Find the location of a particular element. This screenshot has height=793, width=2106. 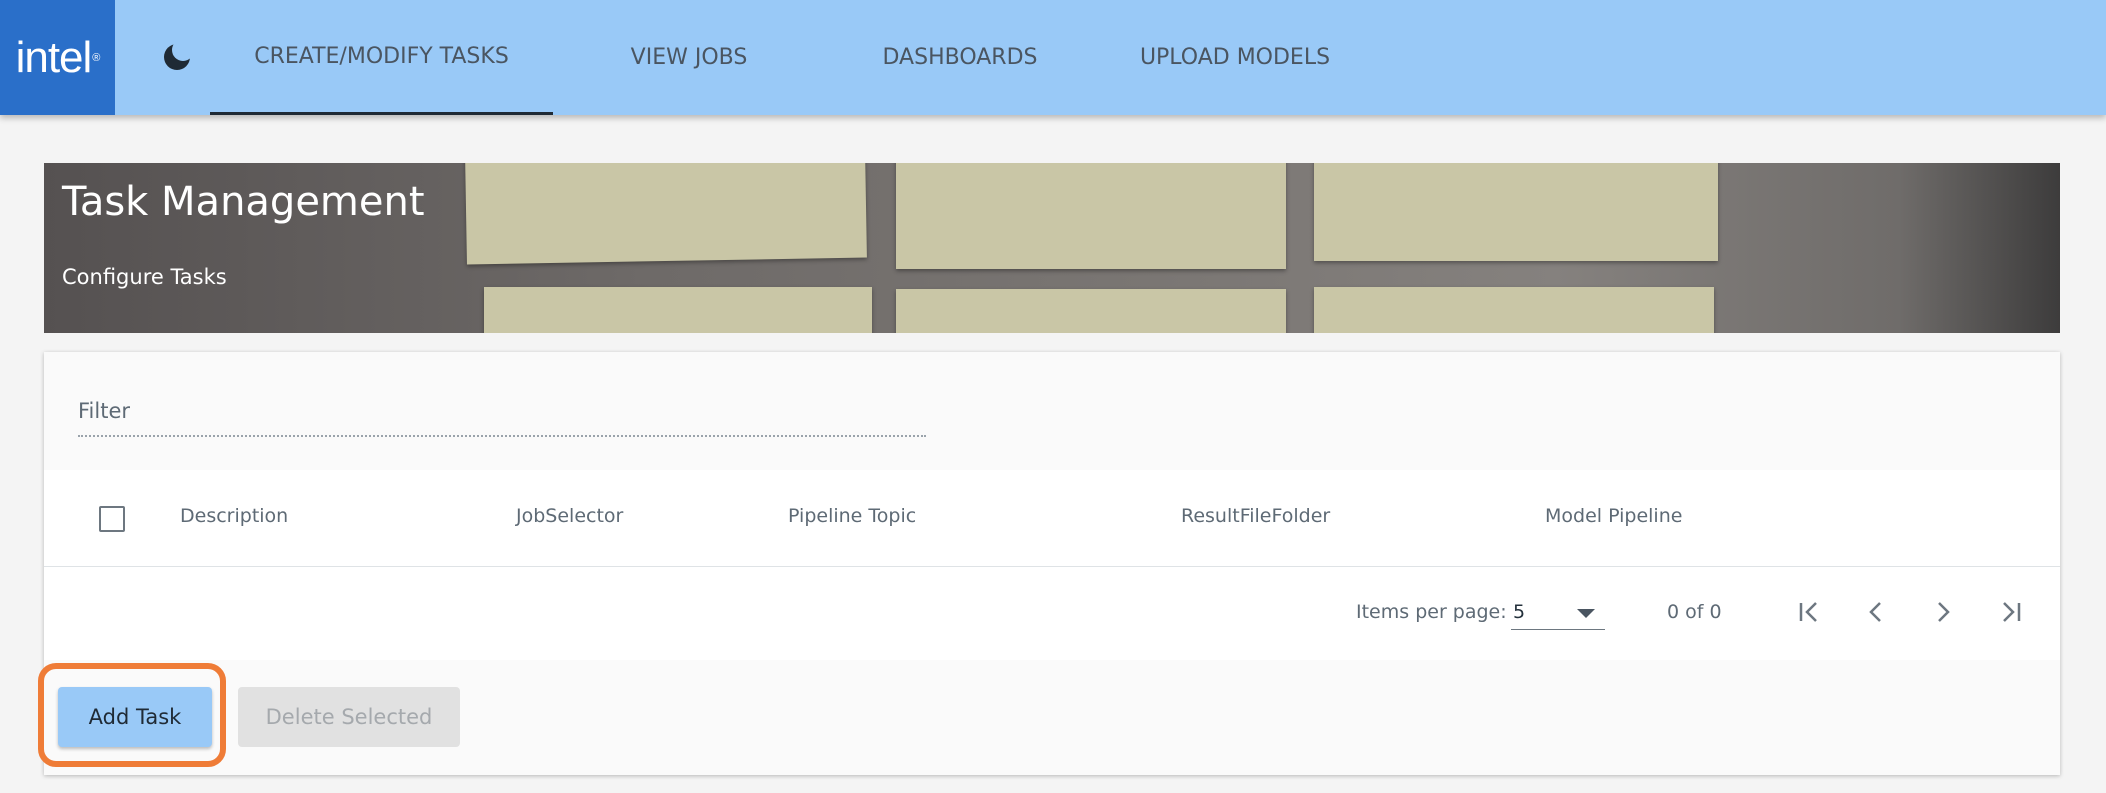

next-page-button is located at coordinates (1943, 612).